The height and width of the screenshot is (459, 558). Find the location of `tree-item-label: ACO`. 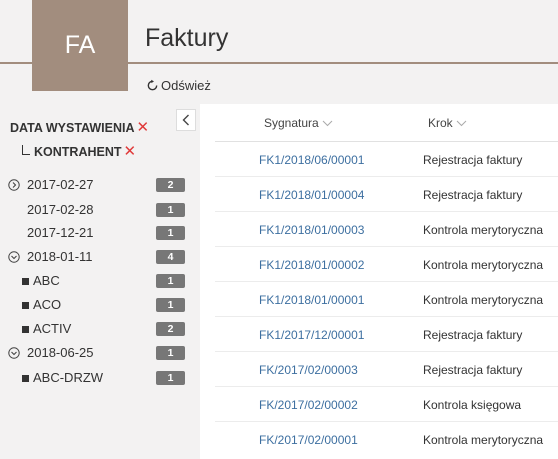

tree-item-label: ACO is located at coordinates (47, 304).